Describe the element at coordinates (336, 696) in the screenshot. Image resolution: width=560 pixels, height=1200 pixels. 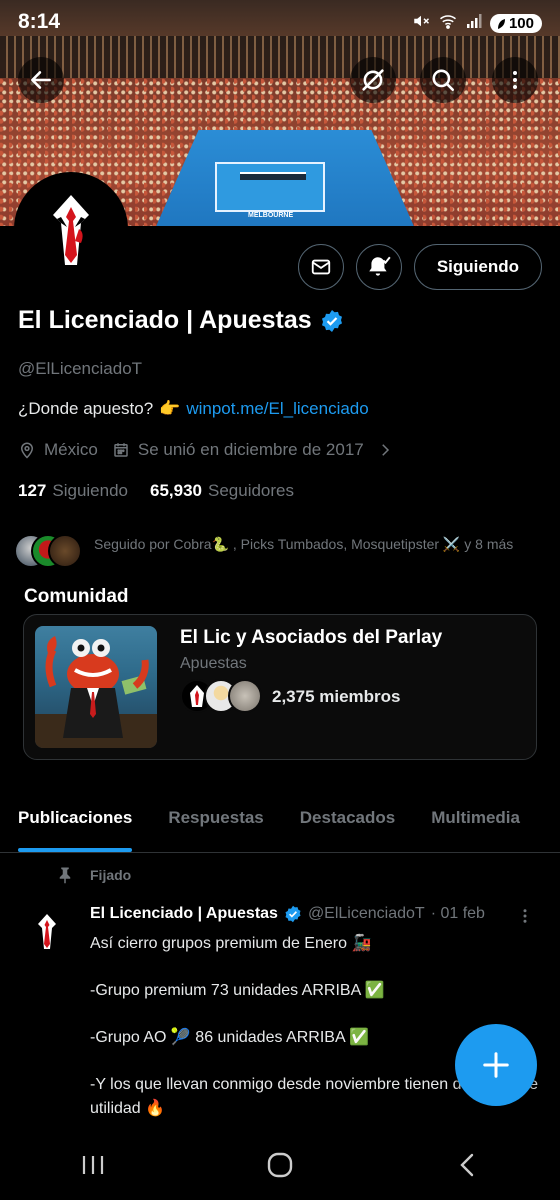
I see `community-member-count: 2,375 miembros` at that location.